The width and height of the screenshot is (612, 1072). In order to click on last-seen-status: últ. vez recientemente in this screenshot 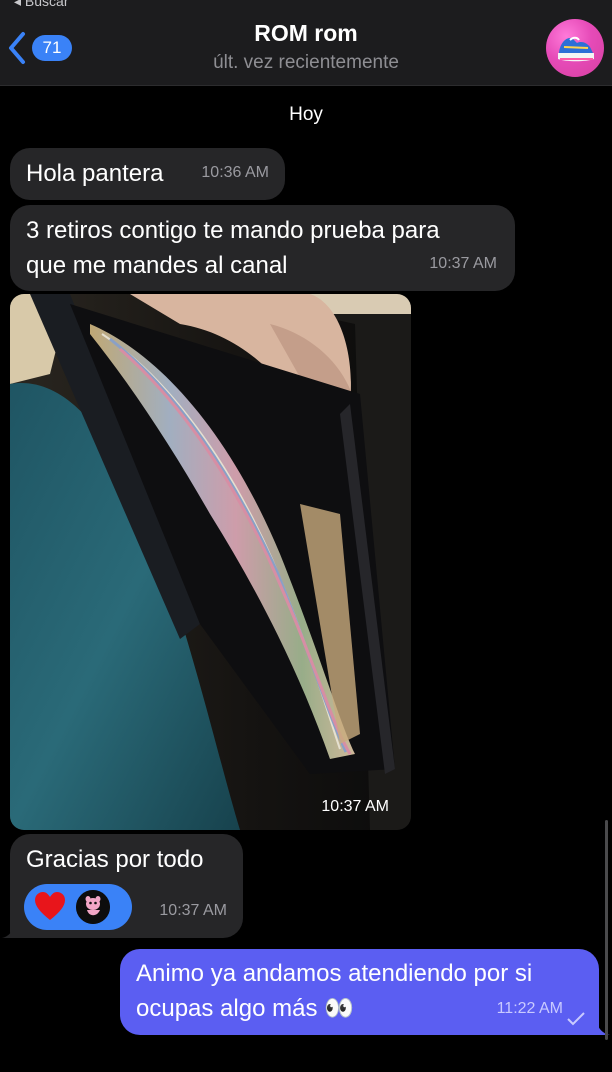, I will do `click(306, 62)`.